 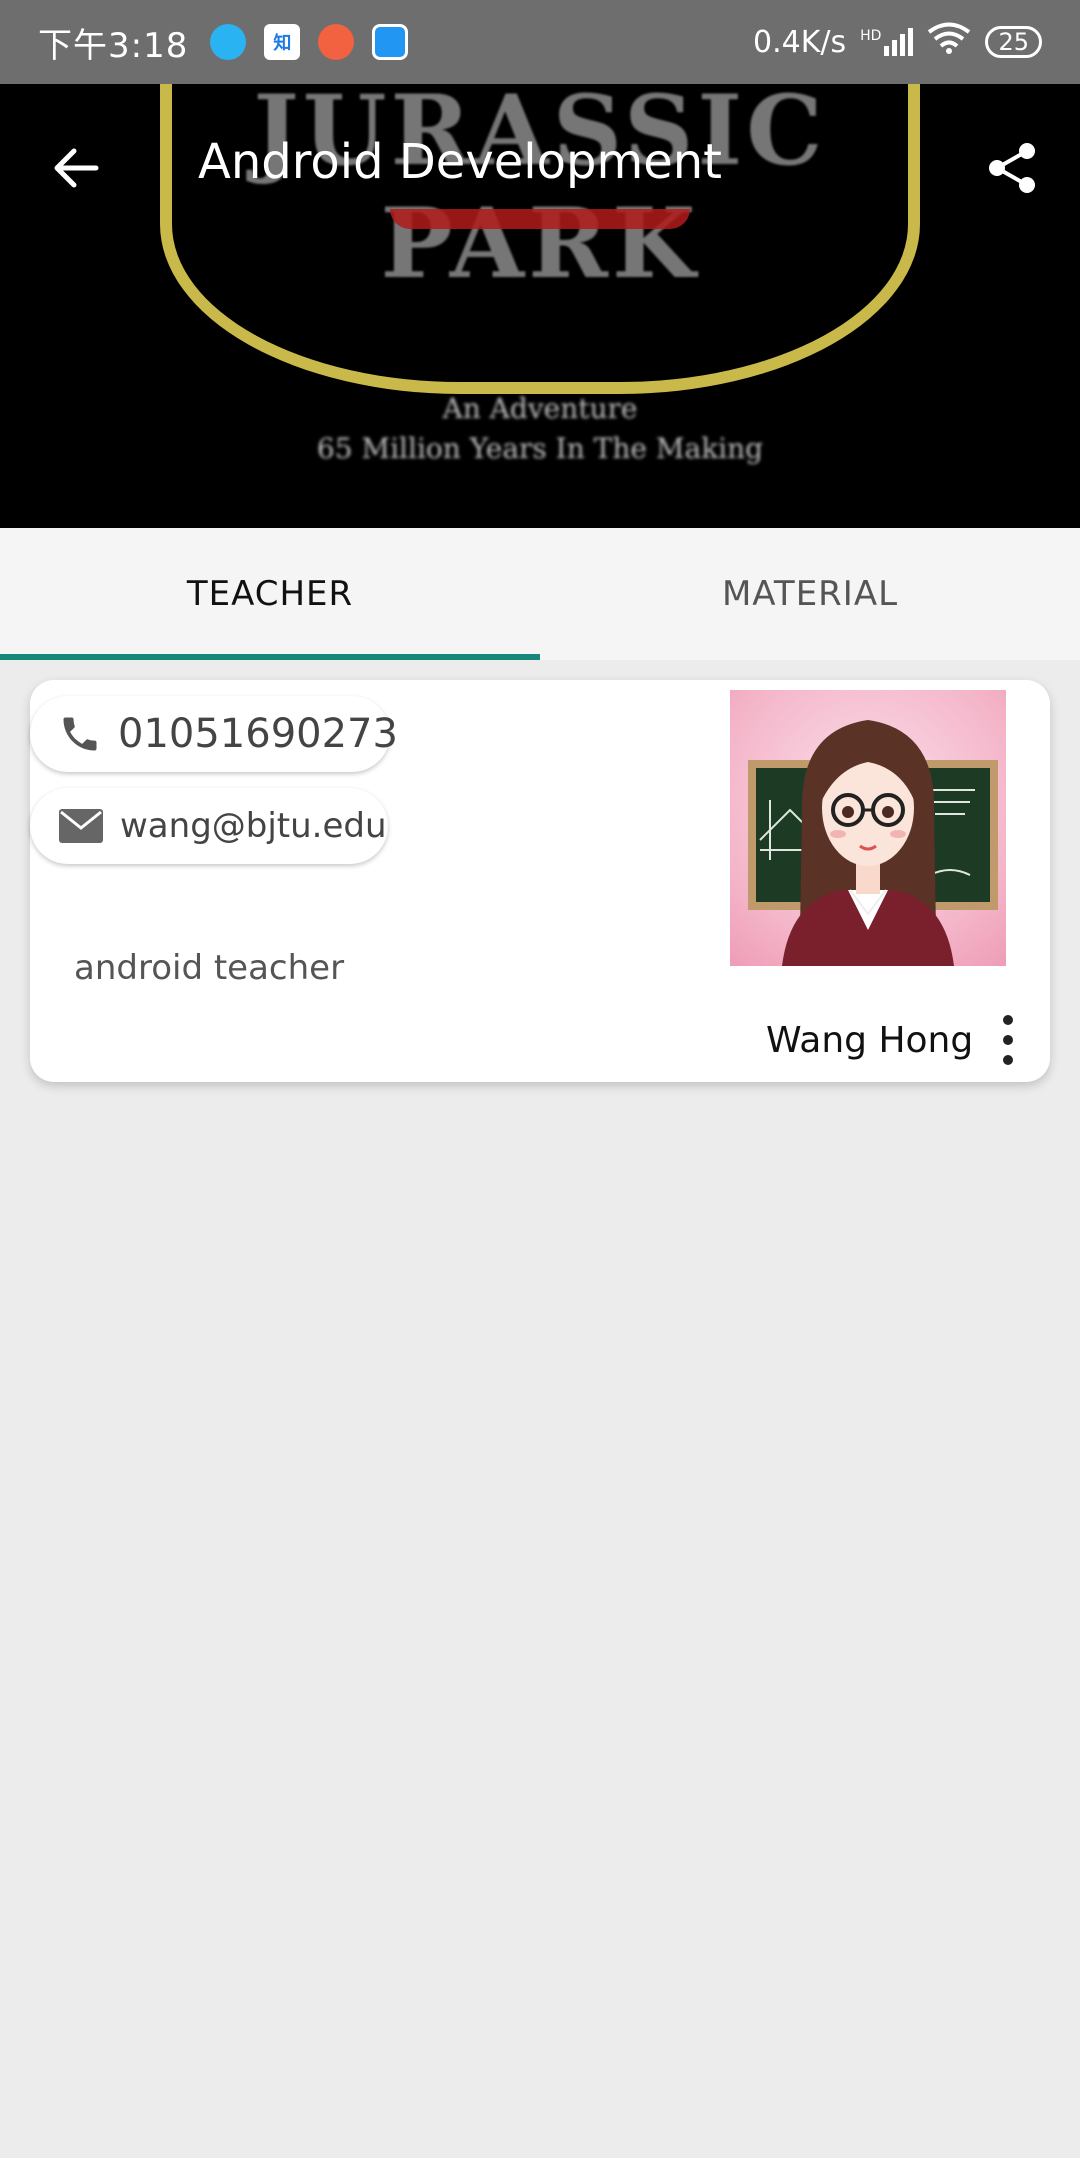 I want to click on tab-teacher: TEACHER, so click(x=270, y=594).